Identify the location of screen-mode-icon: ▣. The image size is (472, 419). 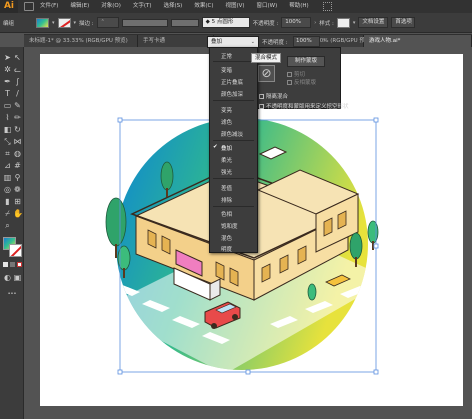
(17, 277).